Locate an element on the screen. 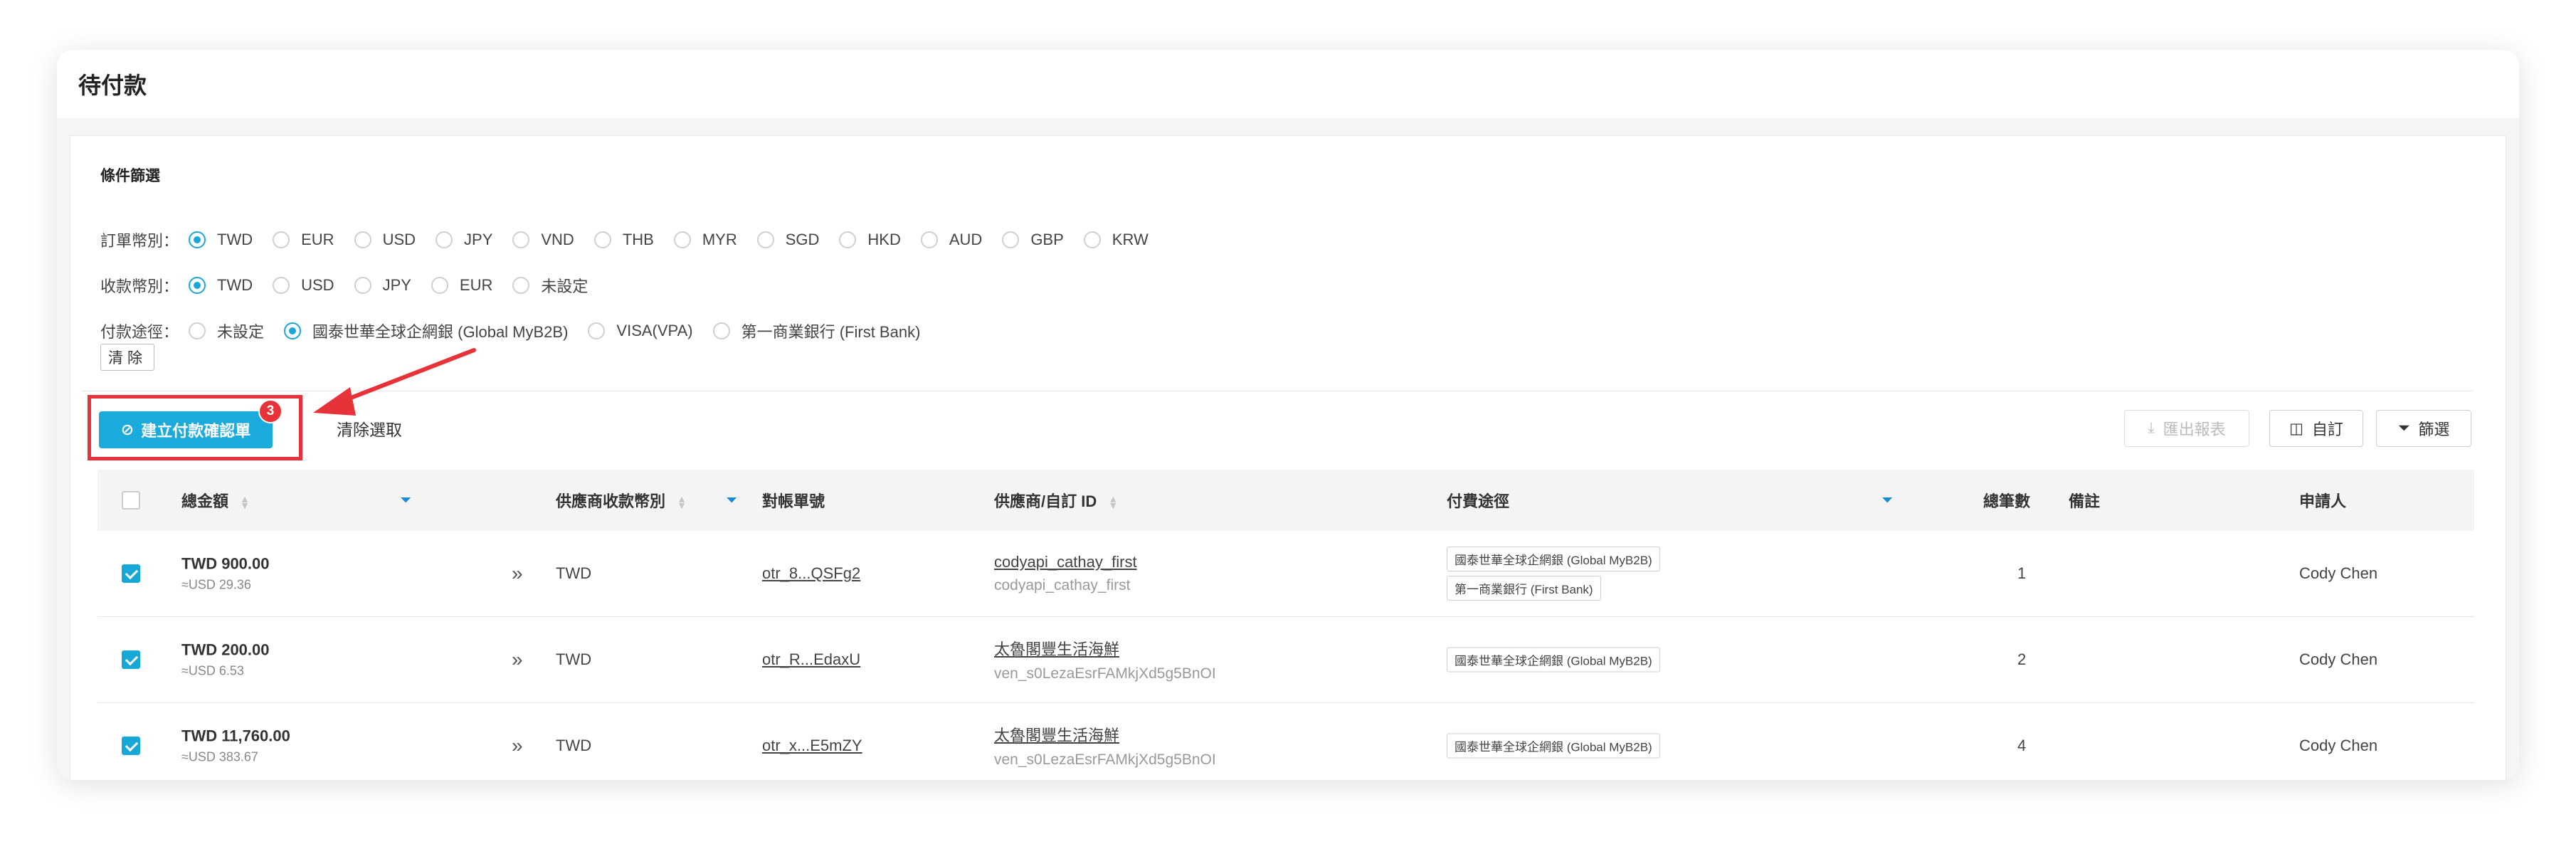 This screenshot has height=844, width=2576. order-currency-option: VND is located at coordinates (543, 240).